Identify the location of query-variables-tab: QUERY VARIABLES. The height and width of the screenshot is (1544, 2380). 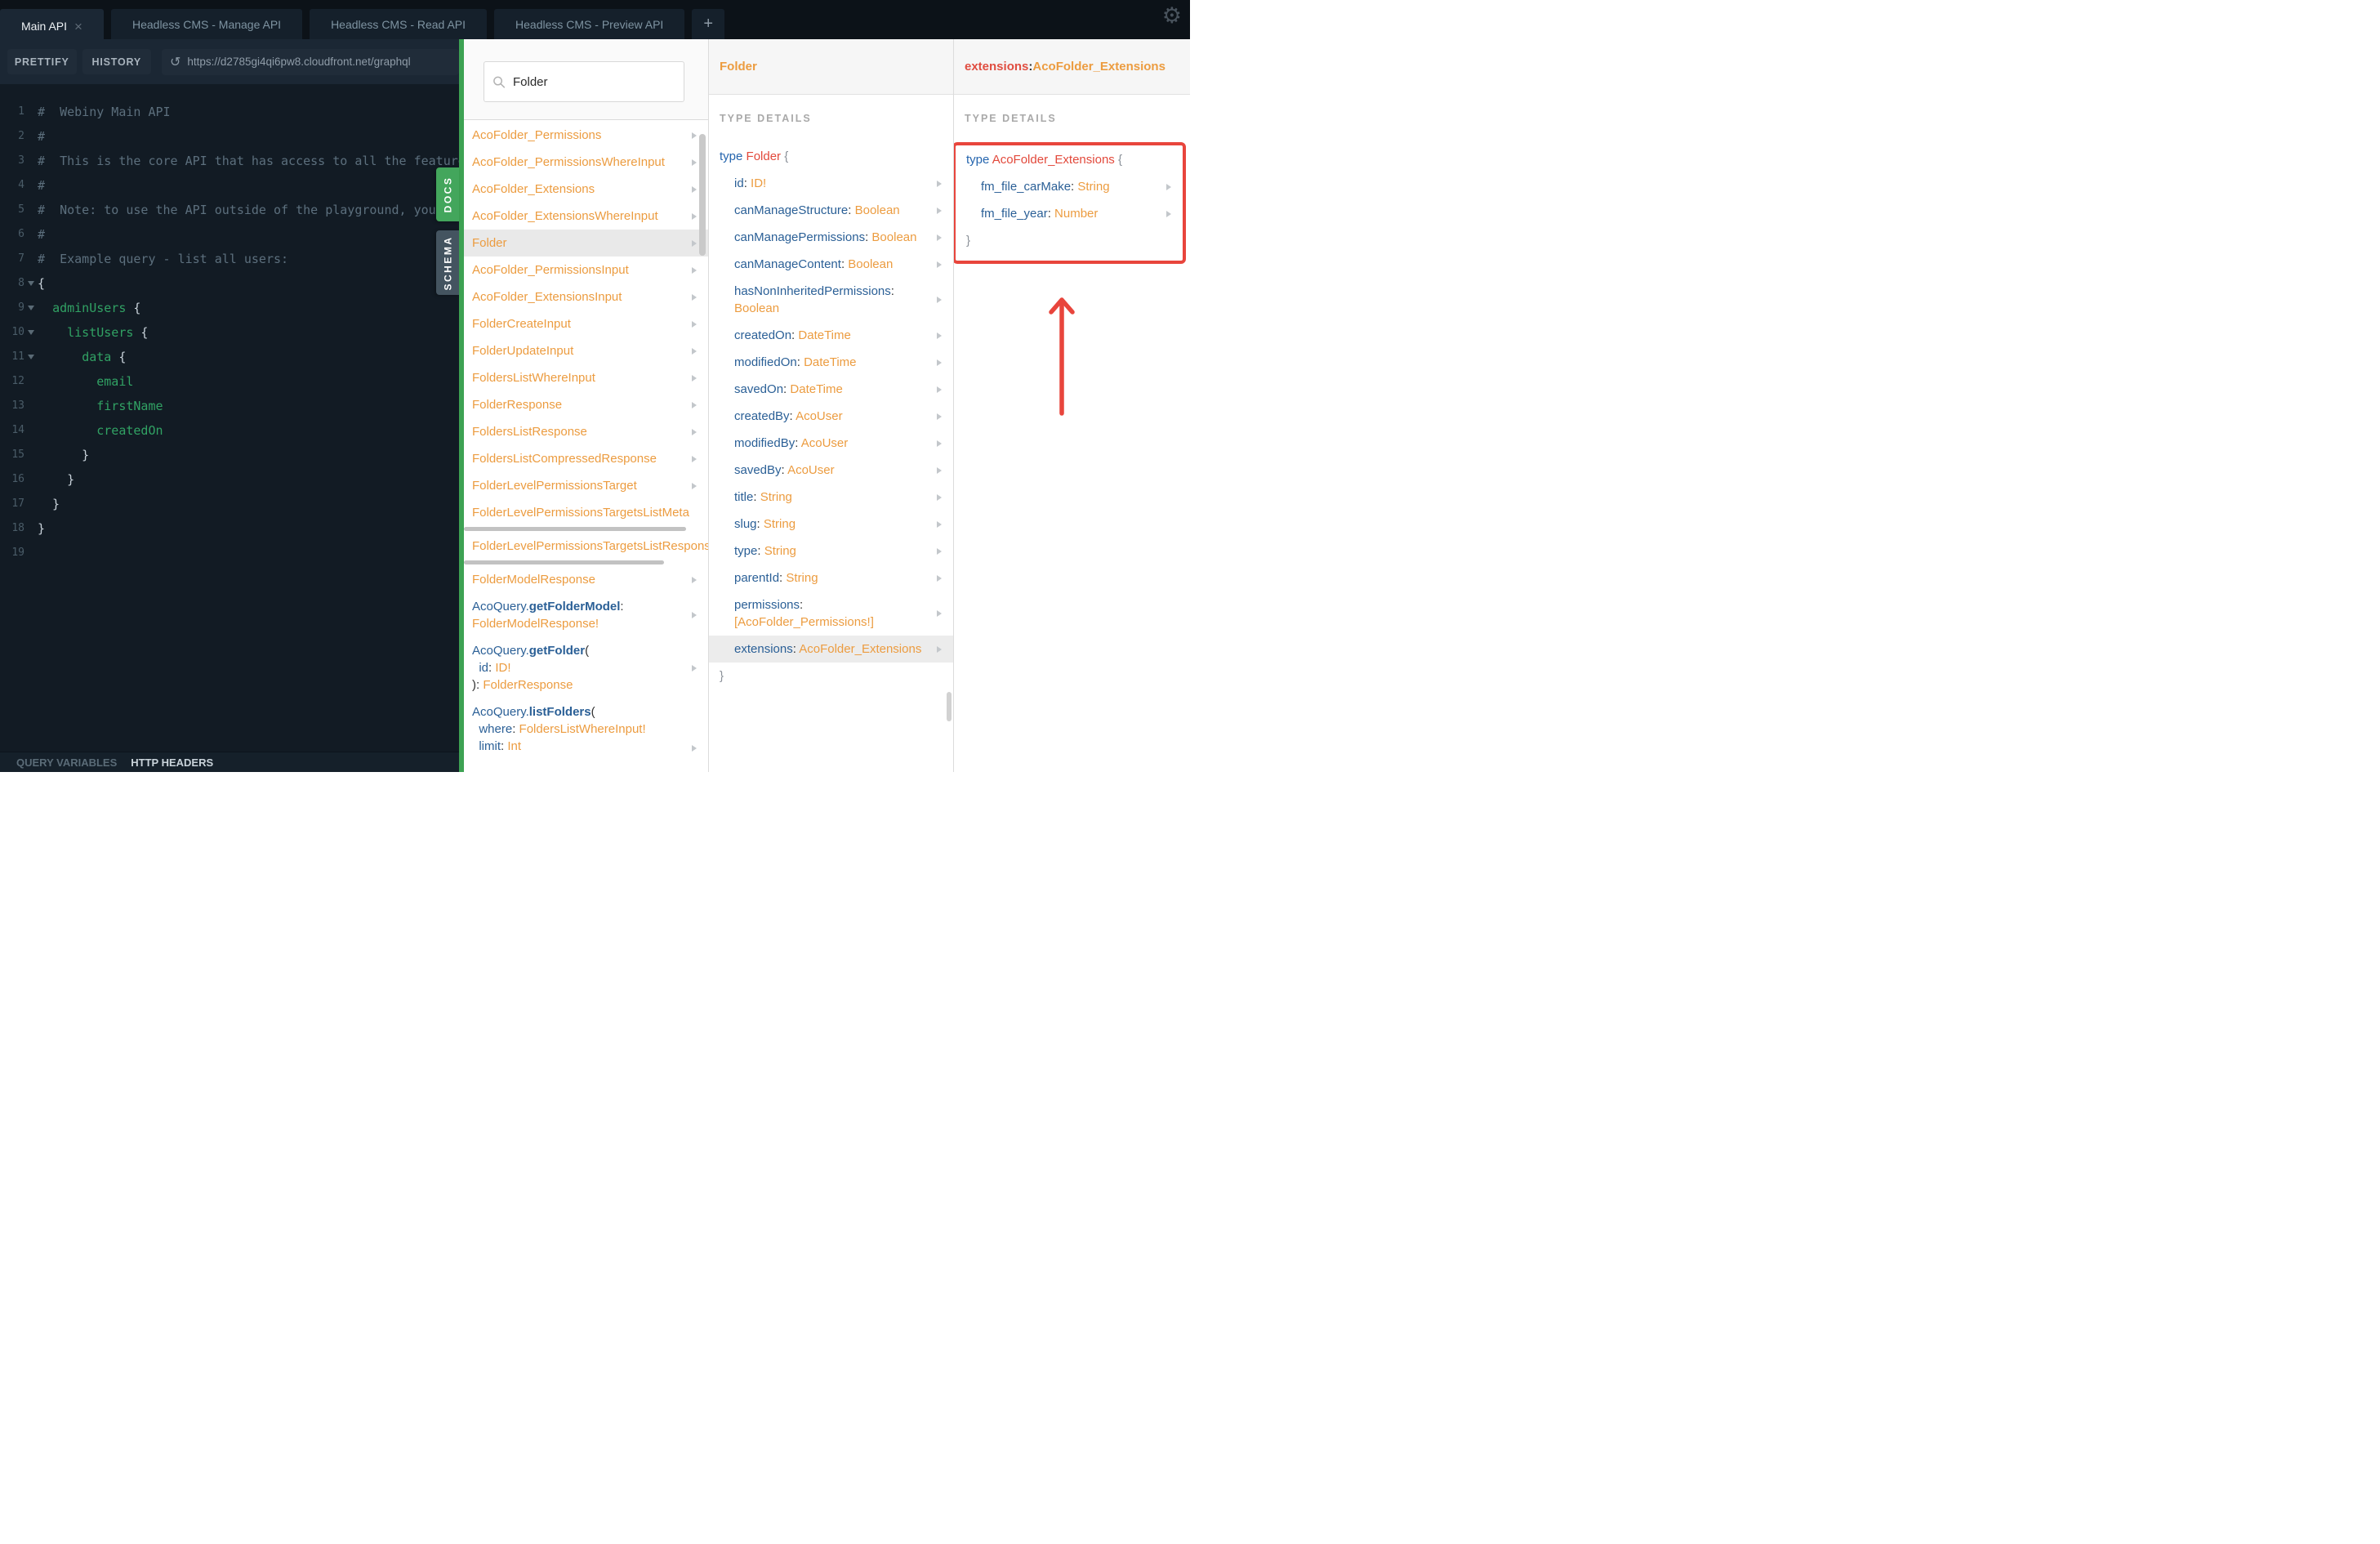
(66, 762).